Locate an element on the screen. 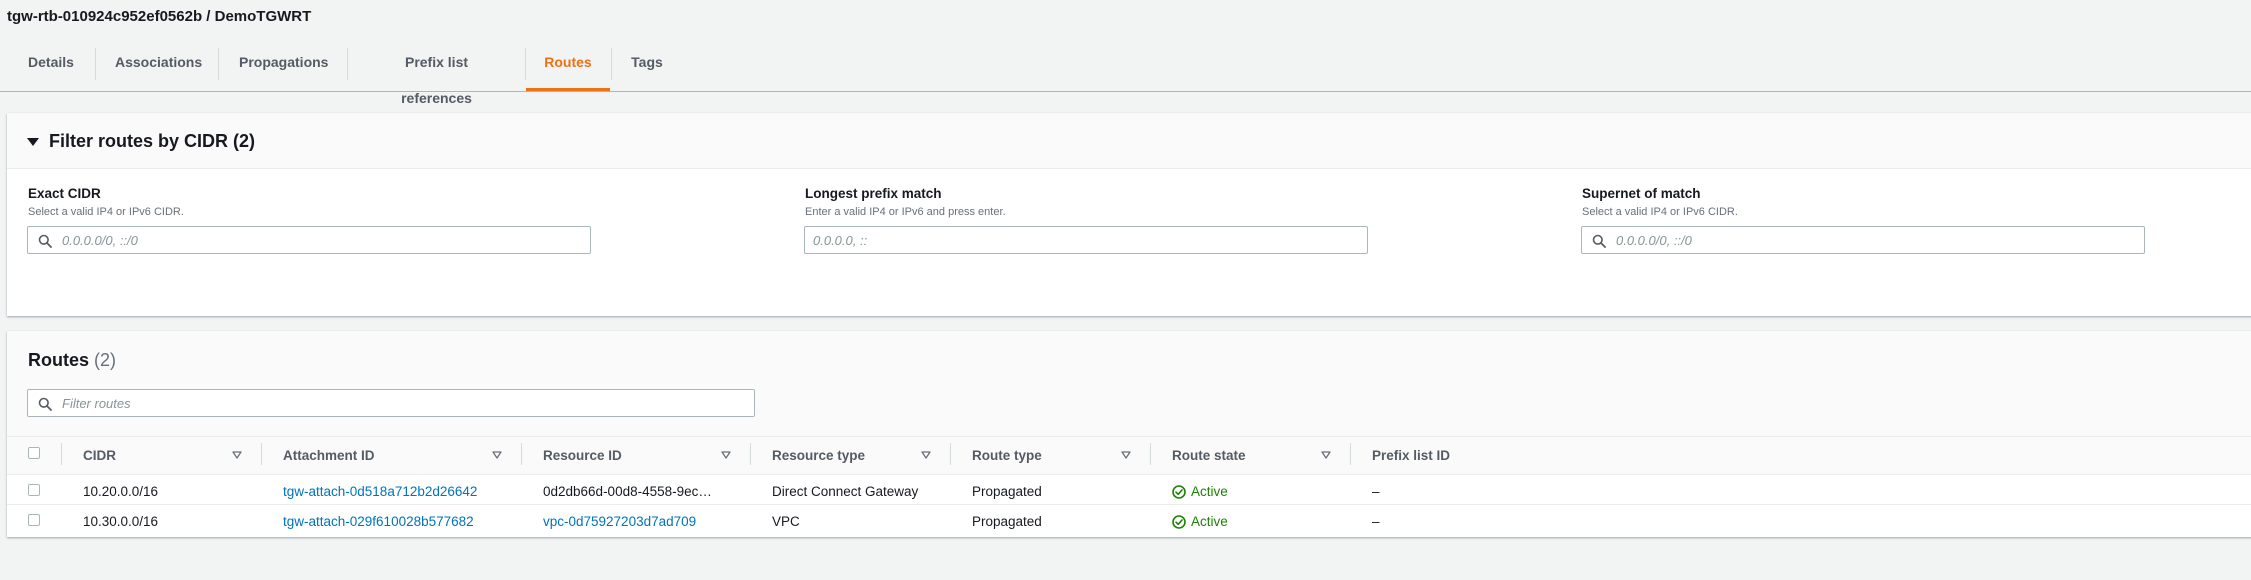  filter-routes-input is located at coordinates (391, 403).